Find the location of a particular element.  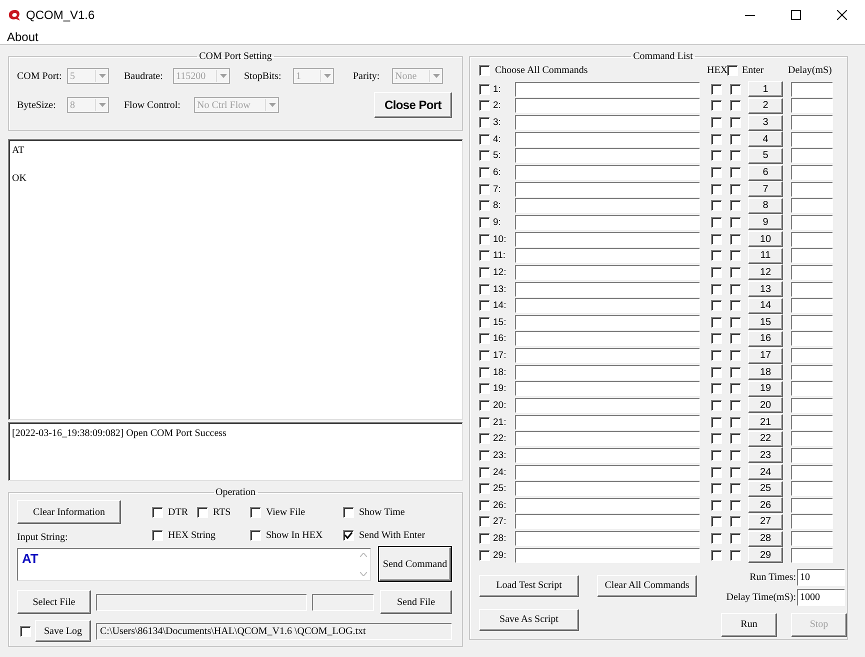

send-row-button: 25 is located at coordinates (765, 488).